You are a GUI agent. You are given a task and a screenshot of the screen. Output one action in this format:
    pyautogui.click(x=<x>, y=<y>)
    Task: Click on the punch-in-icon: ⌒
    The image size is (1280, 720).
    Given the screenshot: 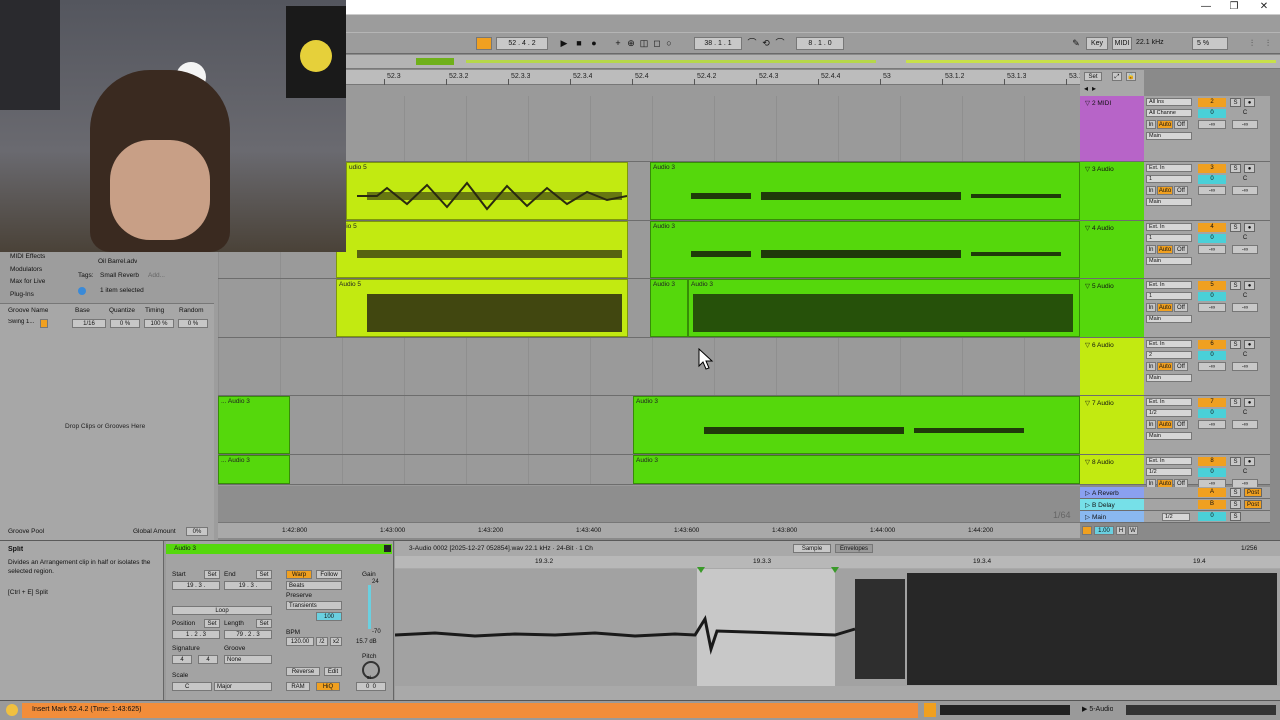 What is the action you would take?
    pyautogui.click(x=752, y=43)
    